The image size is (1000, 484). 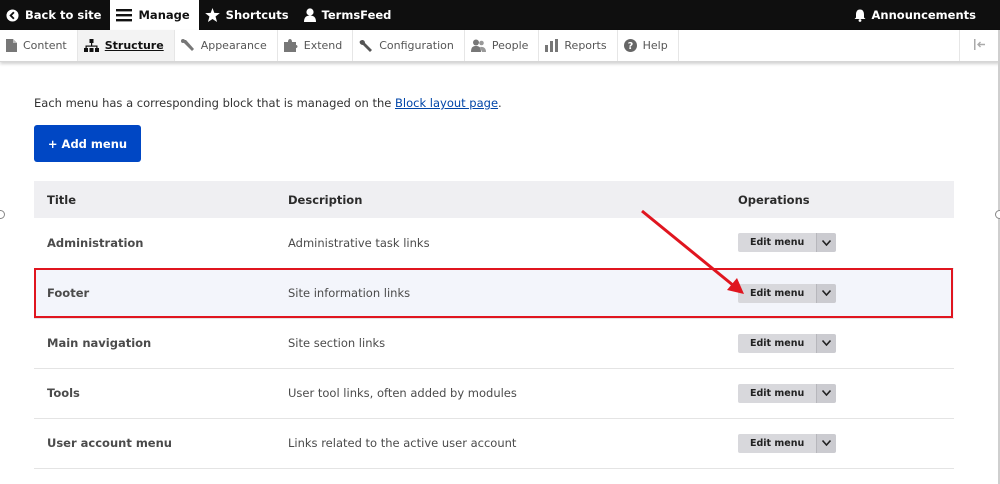 I want to click on tray-item-label: Content, so click(x=45, y=45).